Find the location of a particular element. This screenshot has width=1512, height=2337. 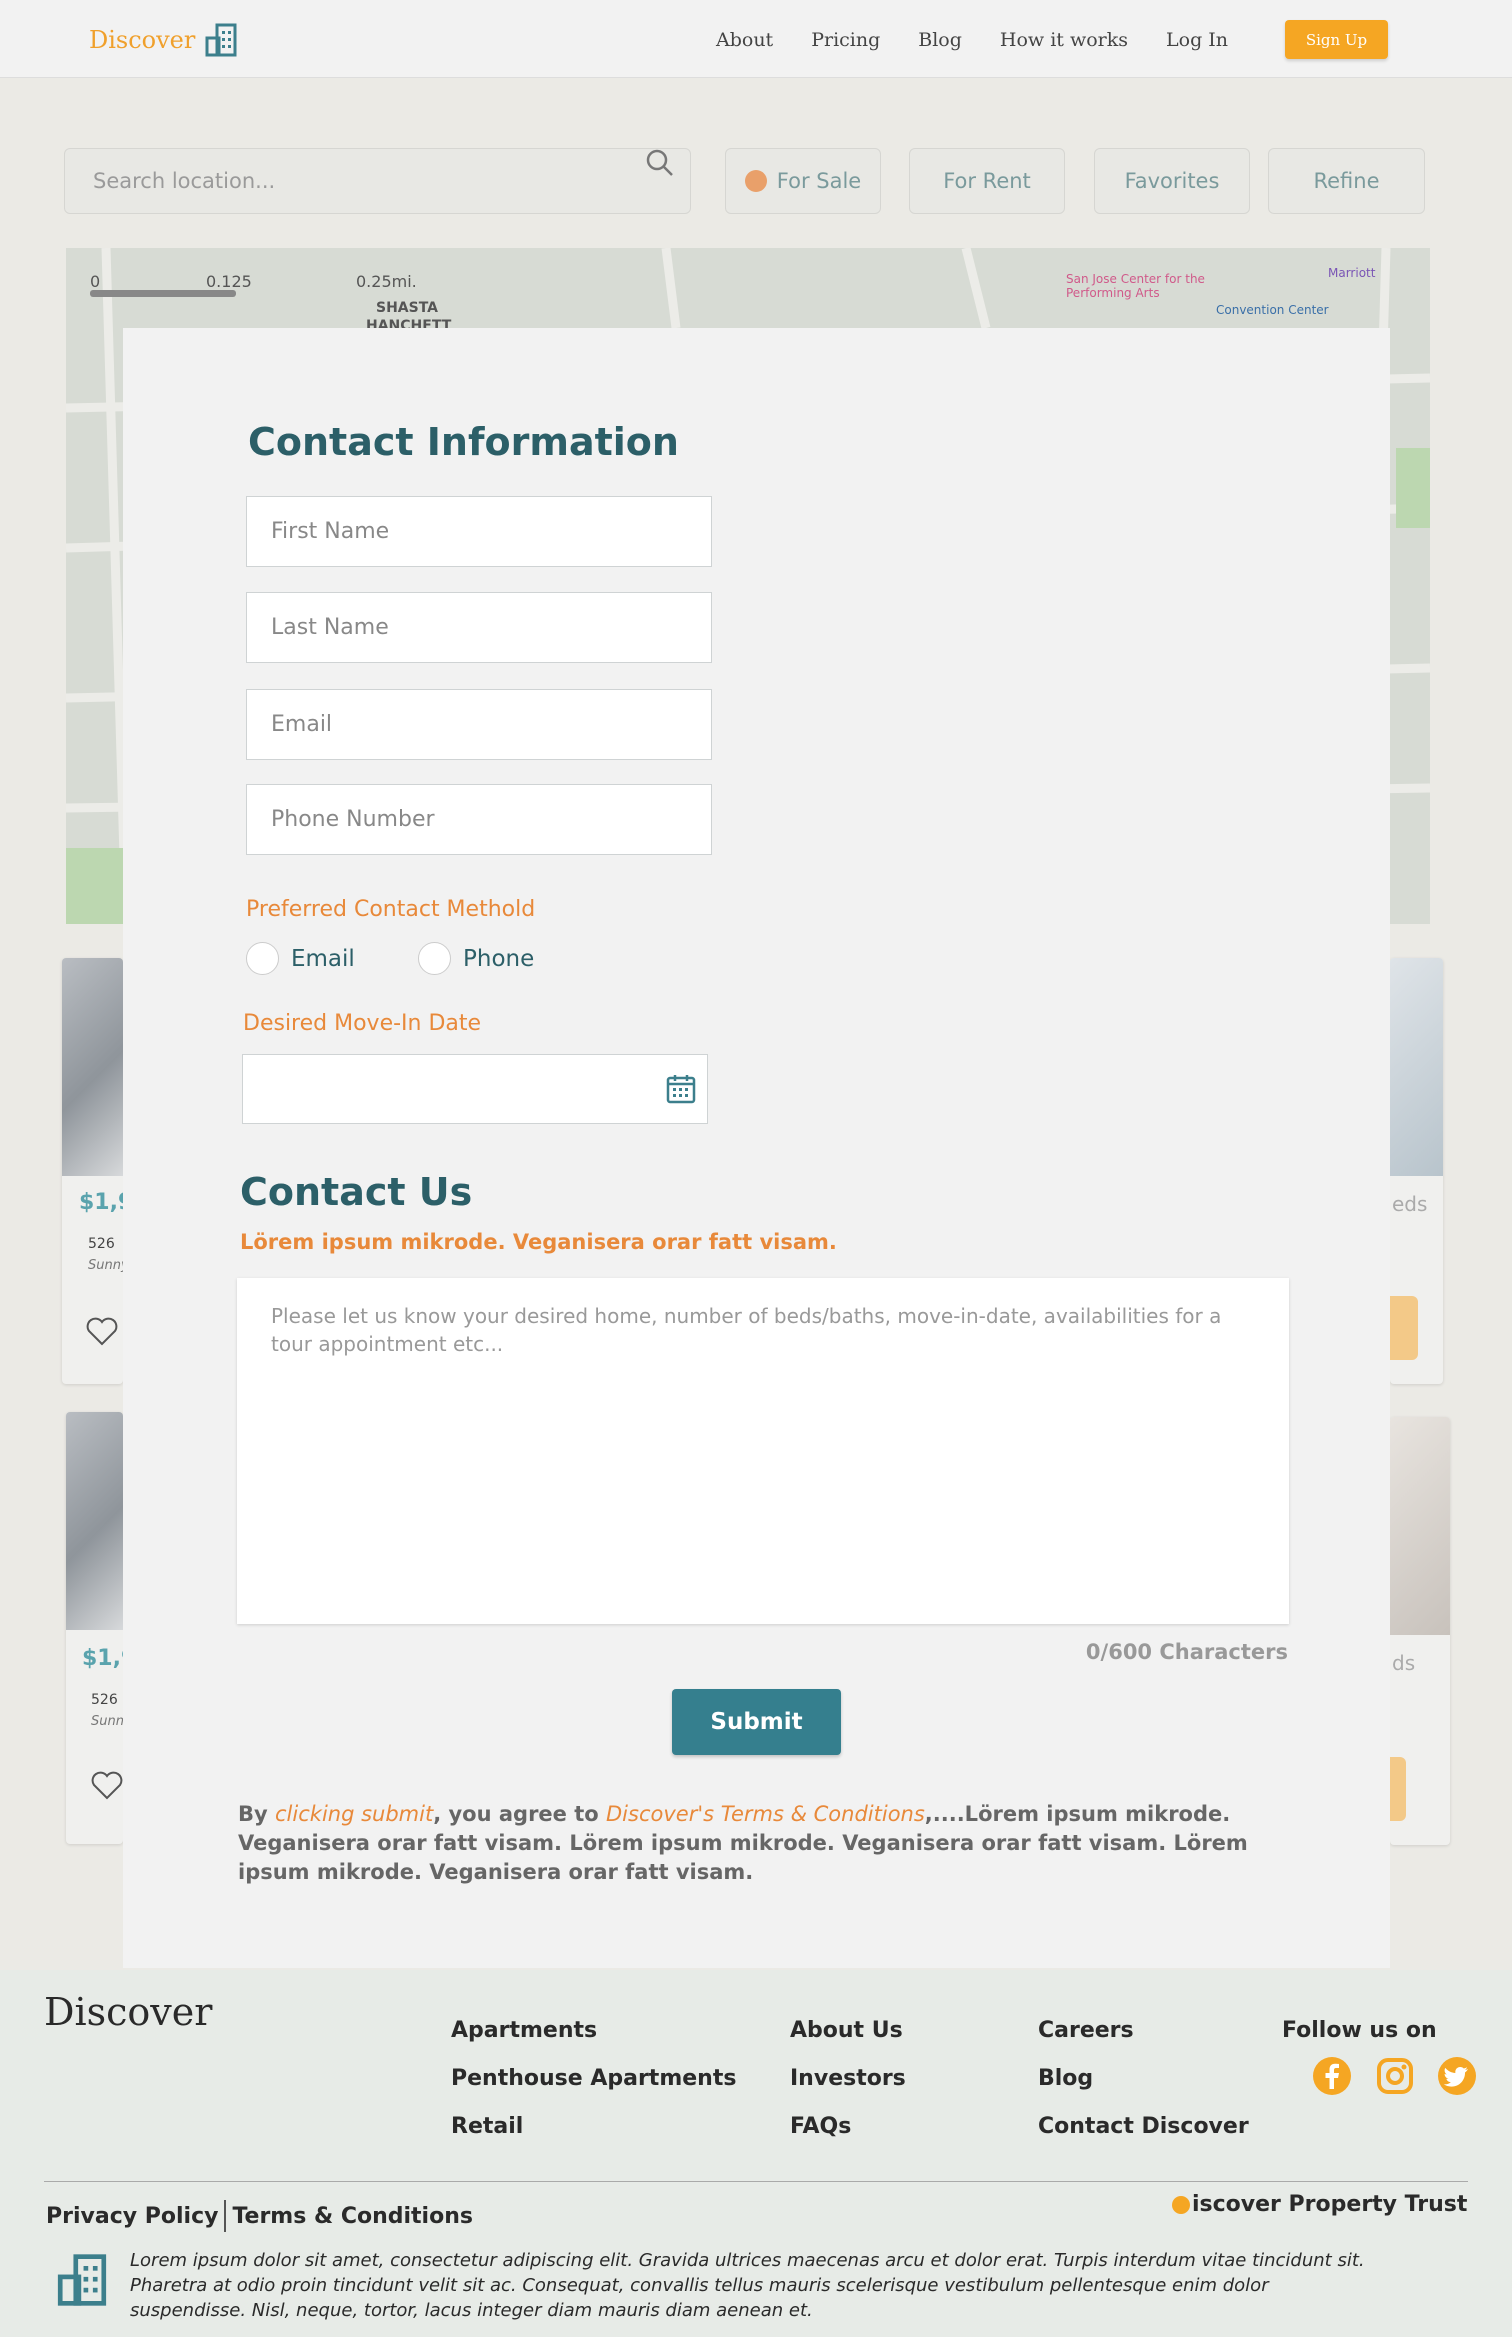

footer-link-apartments: Apartments is located at coordinates (593, 2031).